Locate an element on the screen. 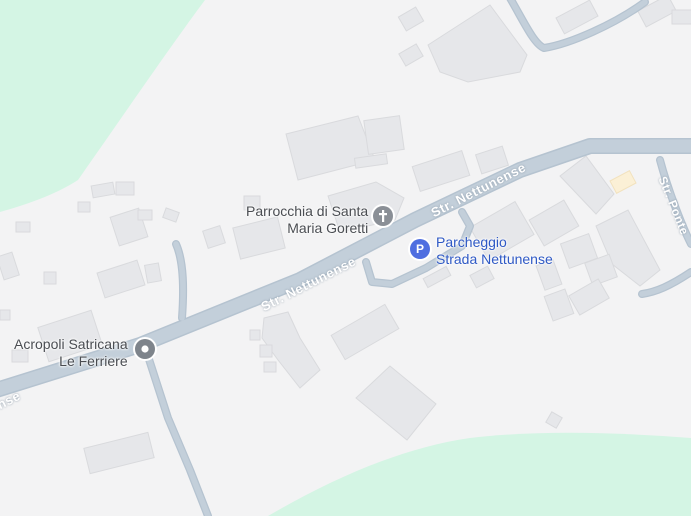 Image resolution: width=691 pixels, height=516 pixels. poi-label-church: Parrocchia di Santa Maria Goretti is located at coordinates (307, 220).